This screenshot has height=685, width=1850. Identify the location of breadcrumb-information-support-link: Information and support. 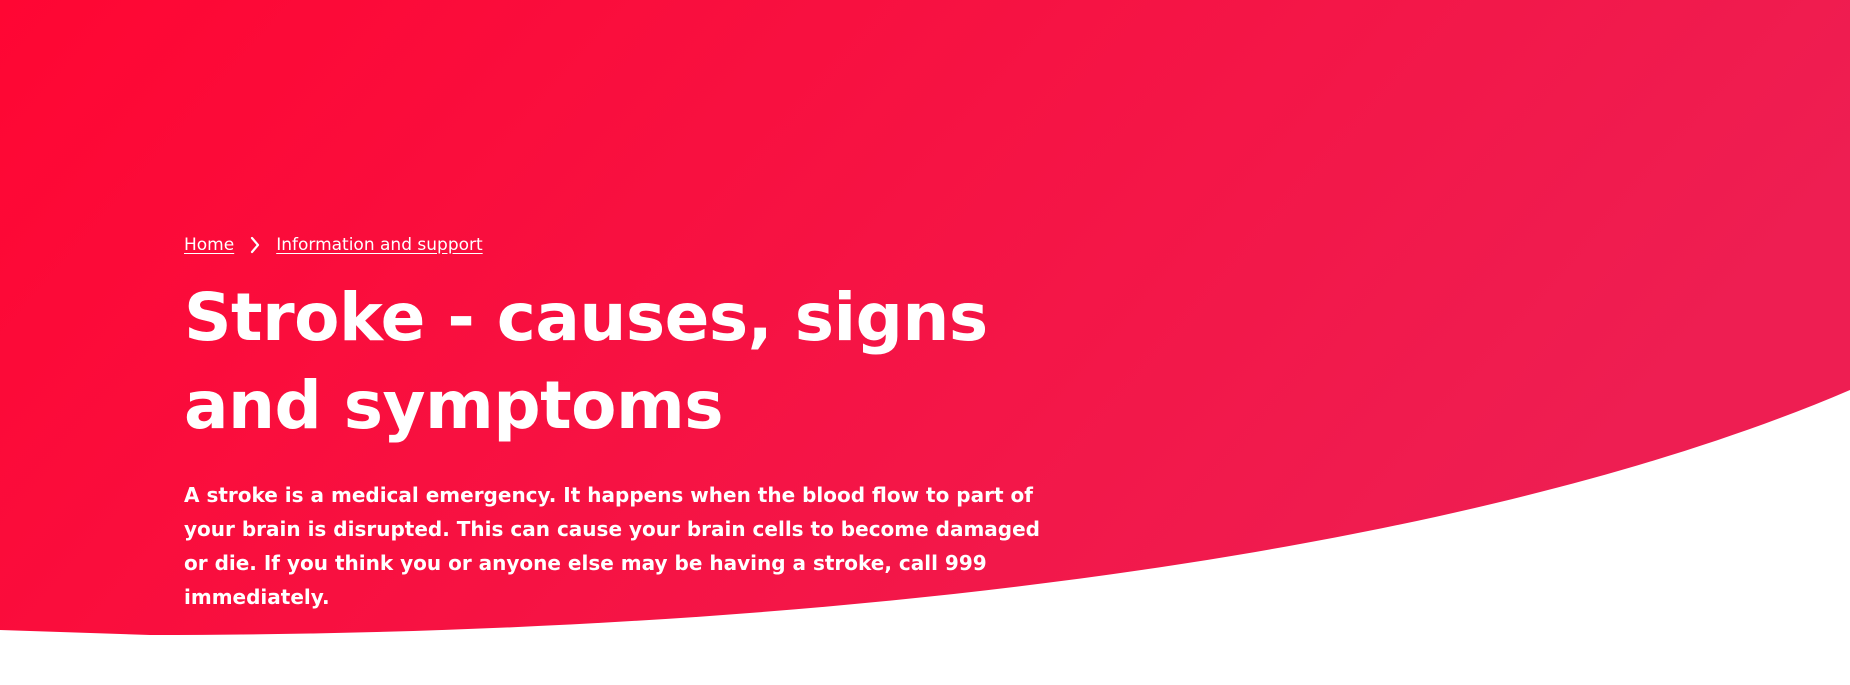
(379, 245).